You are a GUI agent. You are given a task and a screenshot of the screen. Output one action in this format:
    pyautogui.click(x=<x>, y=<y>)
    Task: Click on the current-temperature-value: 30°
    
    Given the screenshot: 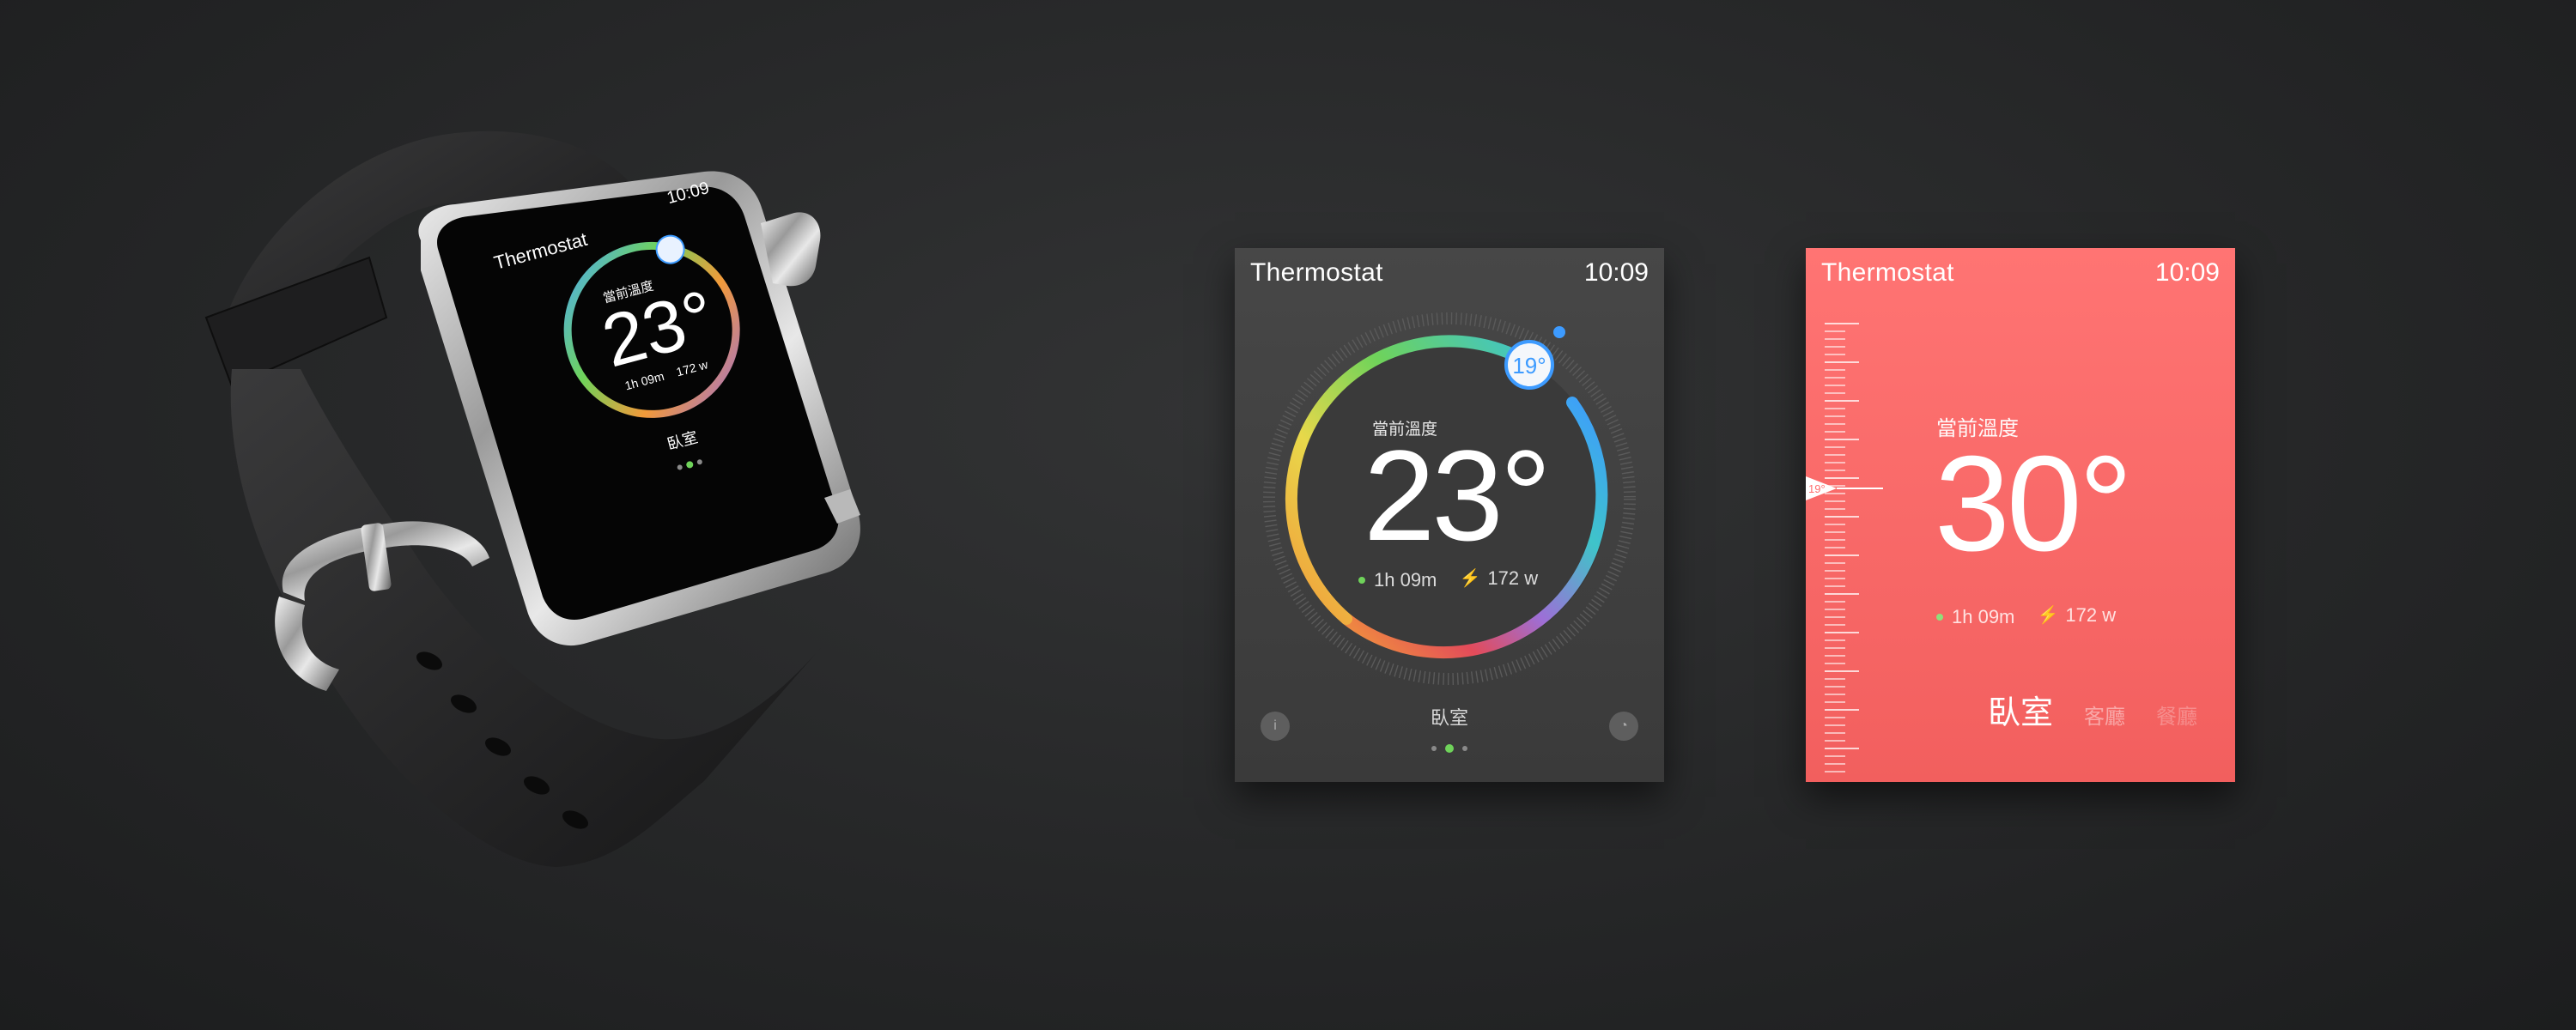 What is the action you would take?
    pyautogui.click(x=2034, y=503)
    